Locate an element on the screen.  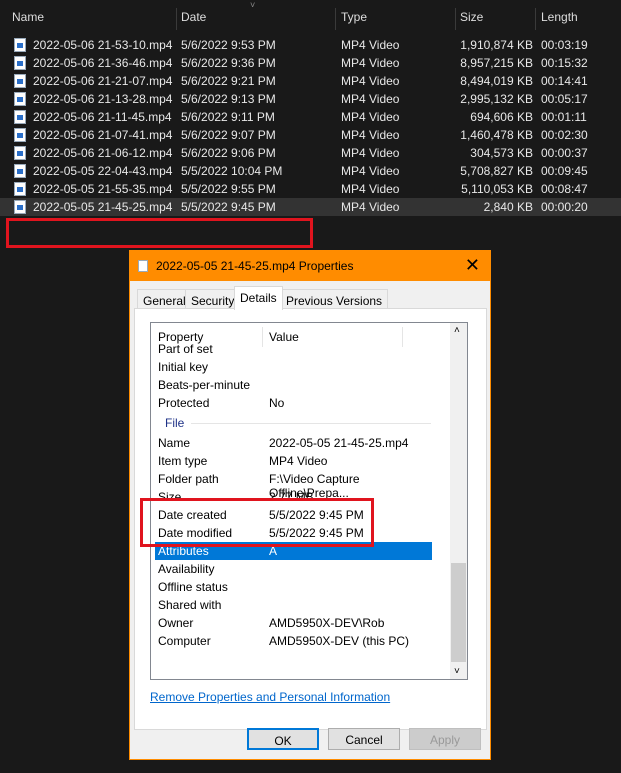
column-name: Name is located at coordinates (28, 17).